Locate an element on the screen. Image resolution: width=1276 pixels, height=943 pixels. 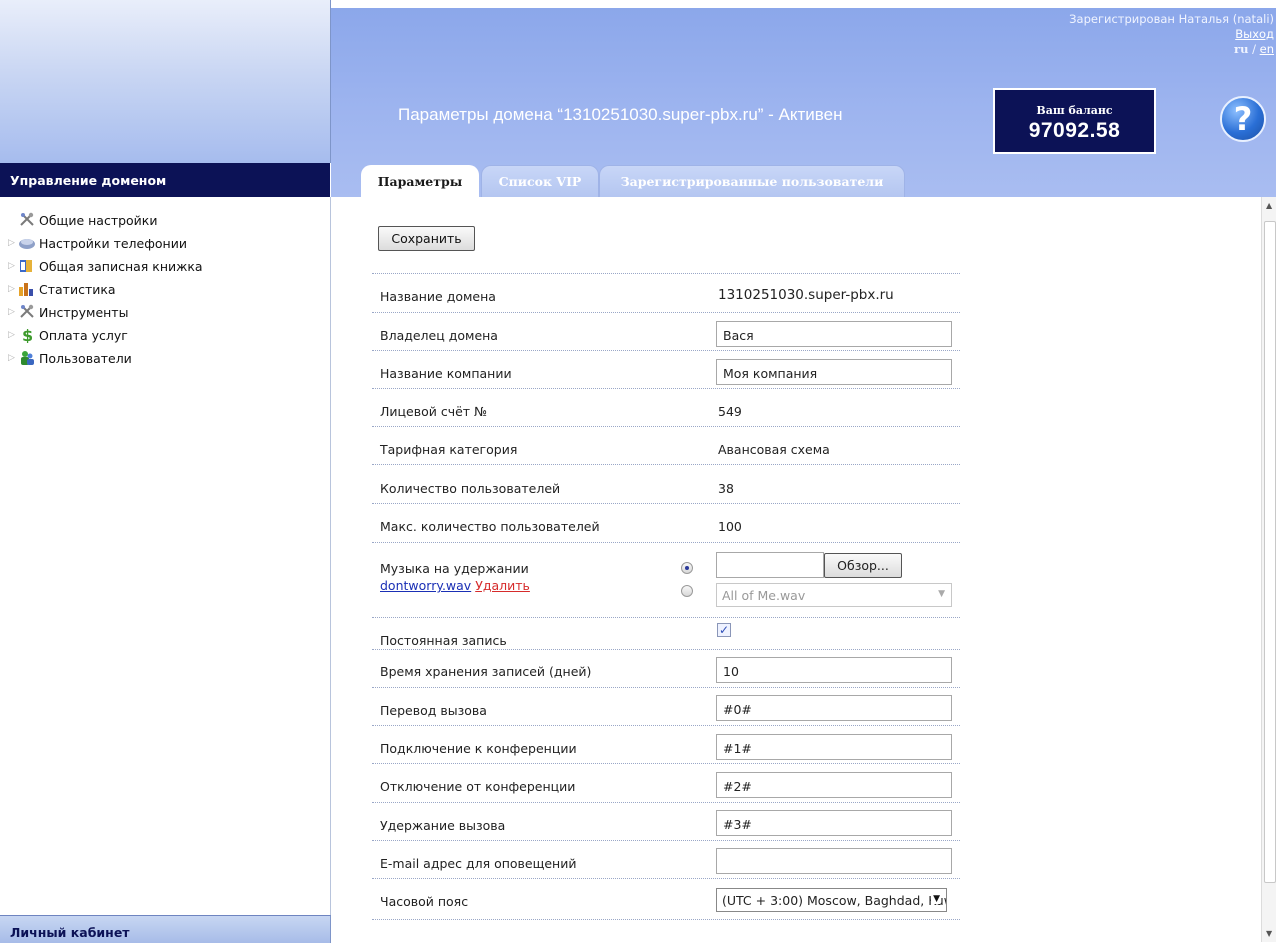
tab-registered-users: Зарегистрированные пользователи is located at coordinates (752, 181).